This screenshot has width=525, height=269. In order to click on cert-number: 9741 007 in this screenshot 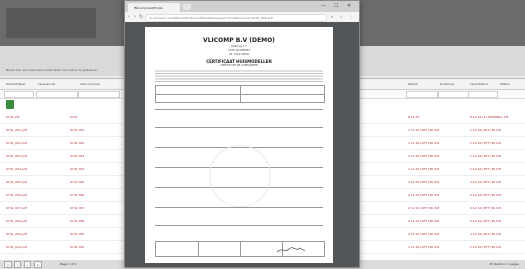, I will do `click(77, 208)`.